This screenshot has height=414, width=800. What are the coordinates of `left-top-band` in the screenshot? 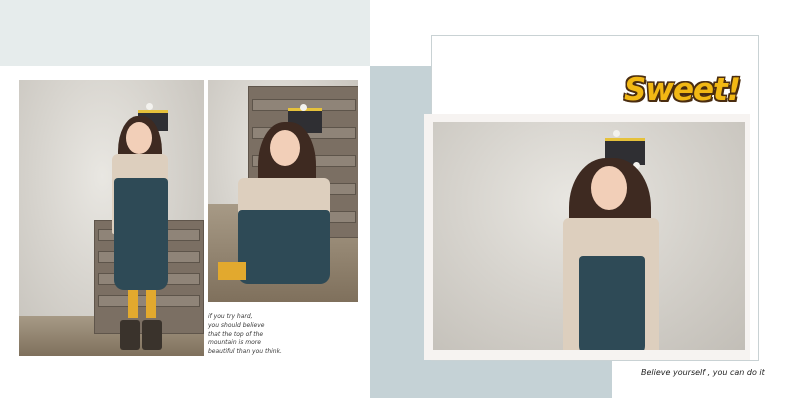 It's located at (185, 33).